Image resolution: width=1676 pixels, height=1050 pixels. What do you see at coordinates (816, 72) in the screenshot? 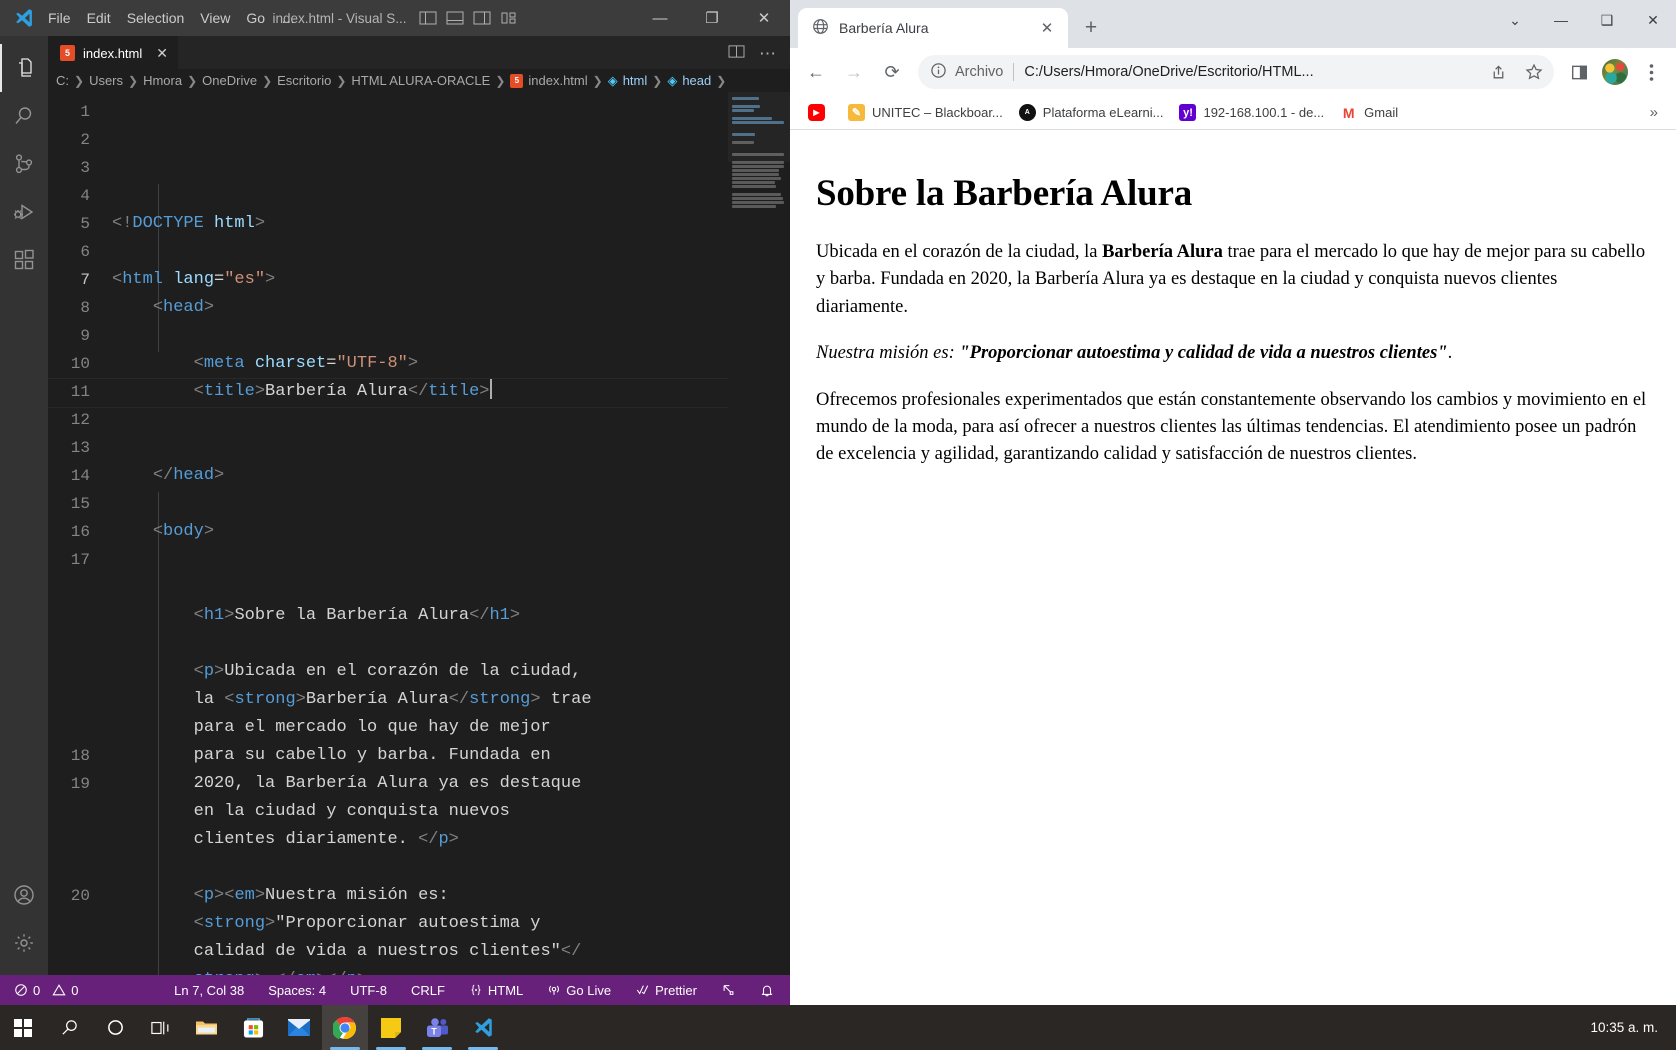
I see `back-button: ←` at bounding box center [816, 72].